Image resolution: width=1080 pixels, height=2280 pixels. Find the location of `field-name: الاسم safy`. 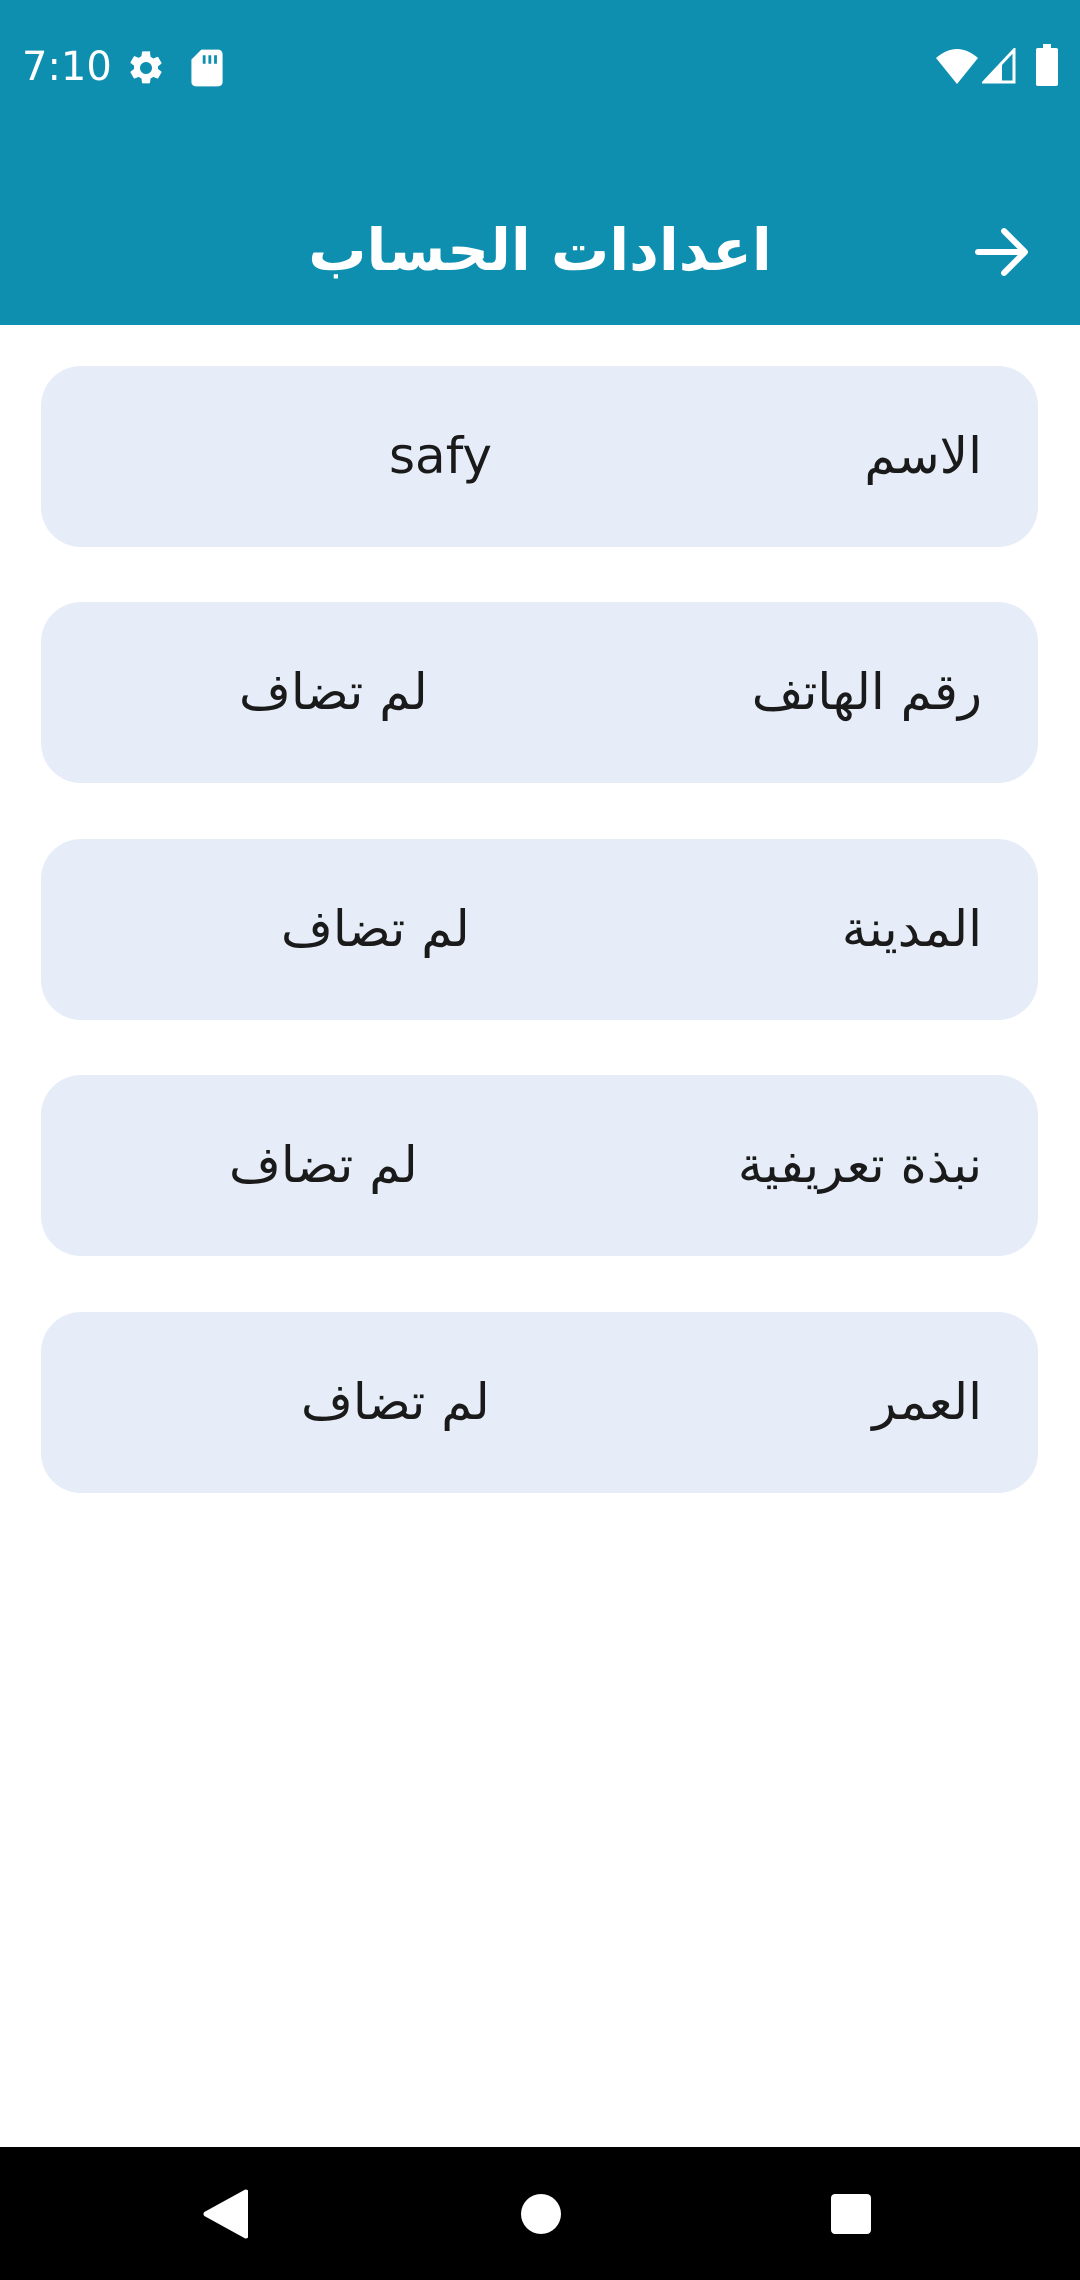

field-name: الاسم safy is located at coordinates (539, 456).